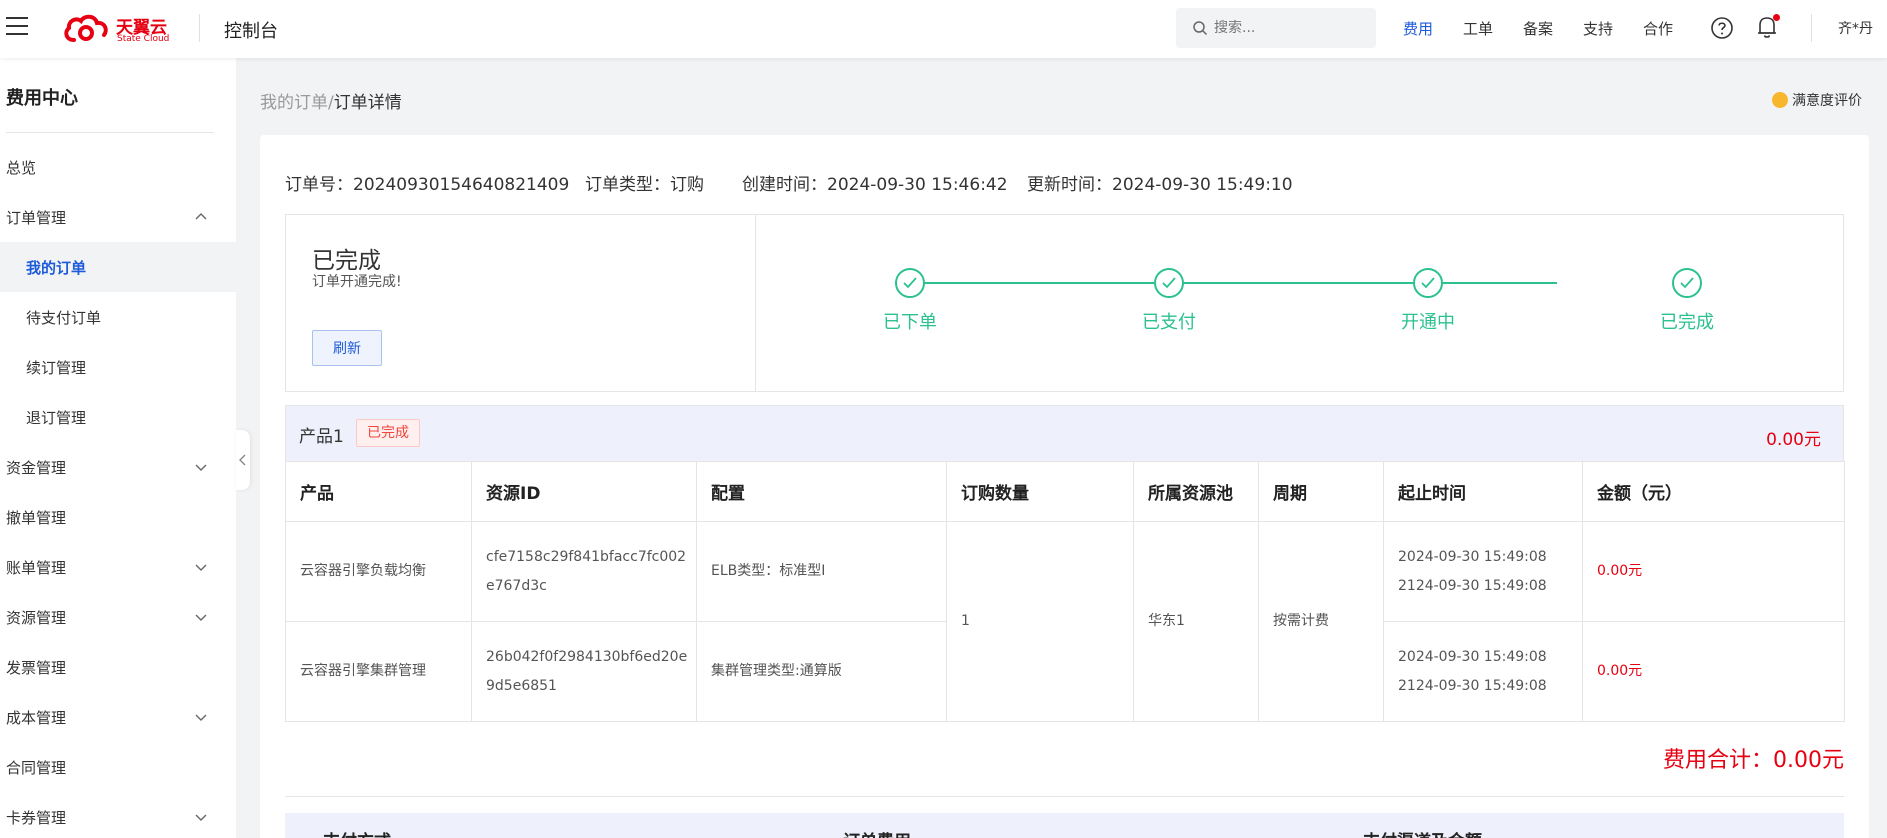 The height and width of the screenshot is (838, 1887). I want to click on sidebar-item-cancellation: 撤单管理, so click(118, 517).